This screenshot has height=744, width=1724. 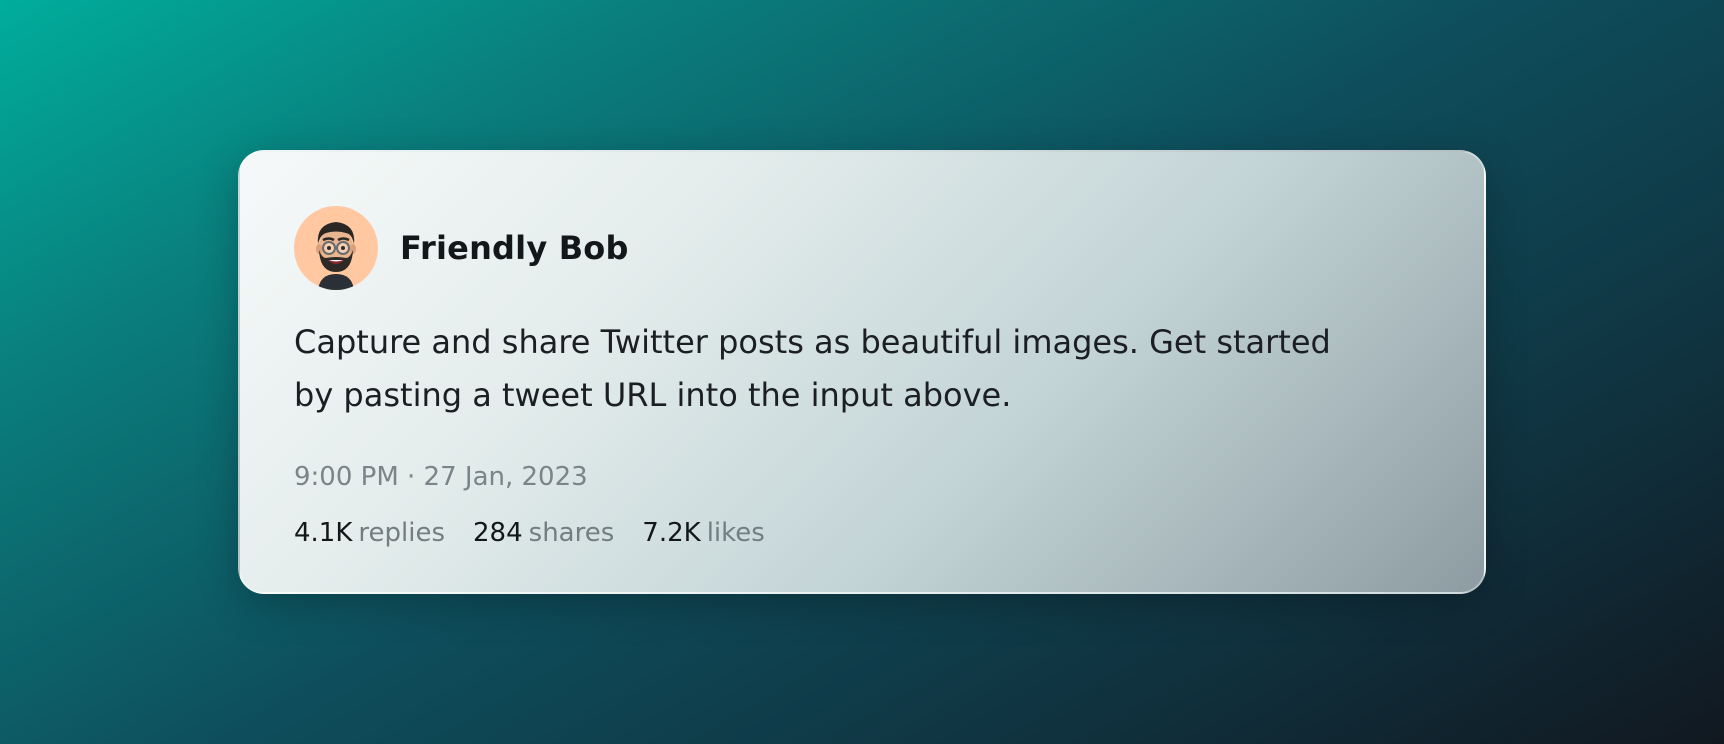 I want to click on shares-label: shares, so click(x=571, y=533).